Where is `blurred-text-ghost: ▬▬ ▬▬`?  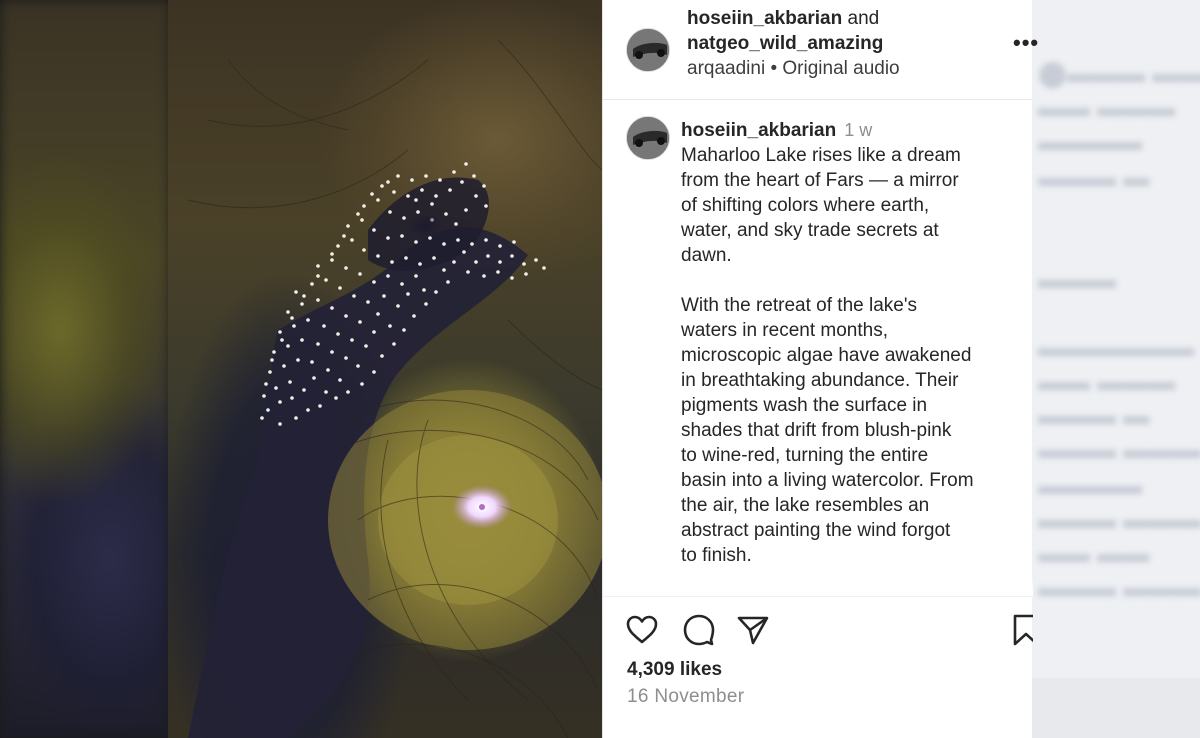 blurred-text-ghost: ▬▬ ▬▬ is located at coordinates (1094, 553).